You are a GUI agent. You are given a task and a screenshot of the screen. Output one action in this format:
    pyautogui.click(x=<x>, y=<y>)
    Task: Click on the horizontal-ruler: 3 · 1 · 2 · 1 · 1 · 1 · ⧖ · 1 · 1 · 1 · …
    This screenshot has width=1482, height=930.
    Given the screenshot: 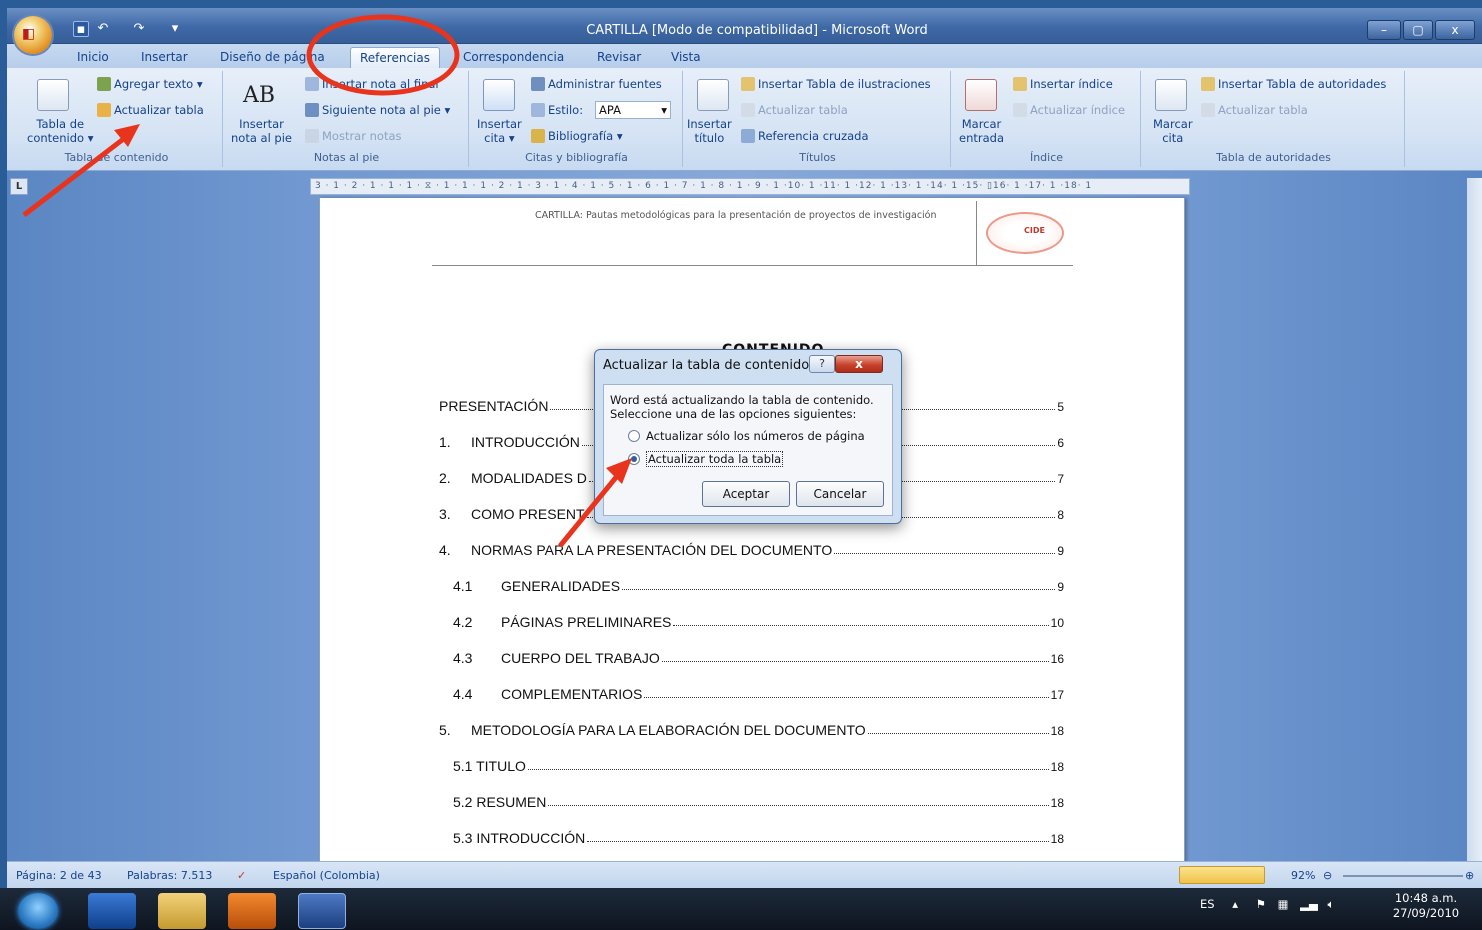 What is the action you would take?
    pyautogui.click(x=750, y=186)
    